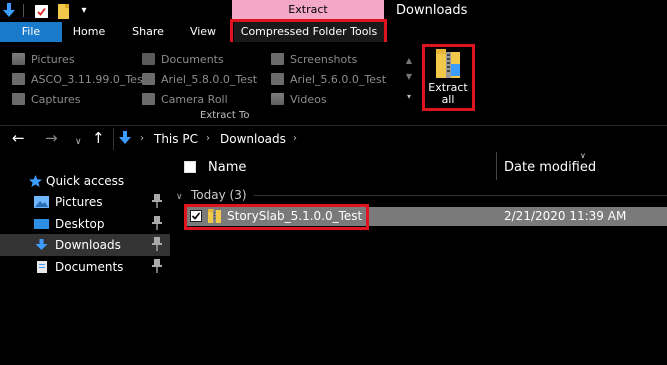 The height and width of the screenshot is (365, 667). I want to click on extract-to-group-label: Extract To, so click(225, 115).